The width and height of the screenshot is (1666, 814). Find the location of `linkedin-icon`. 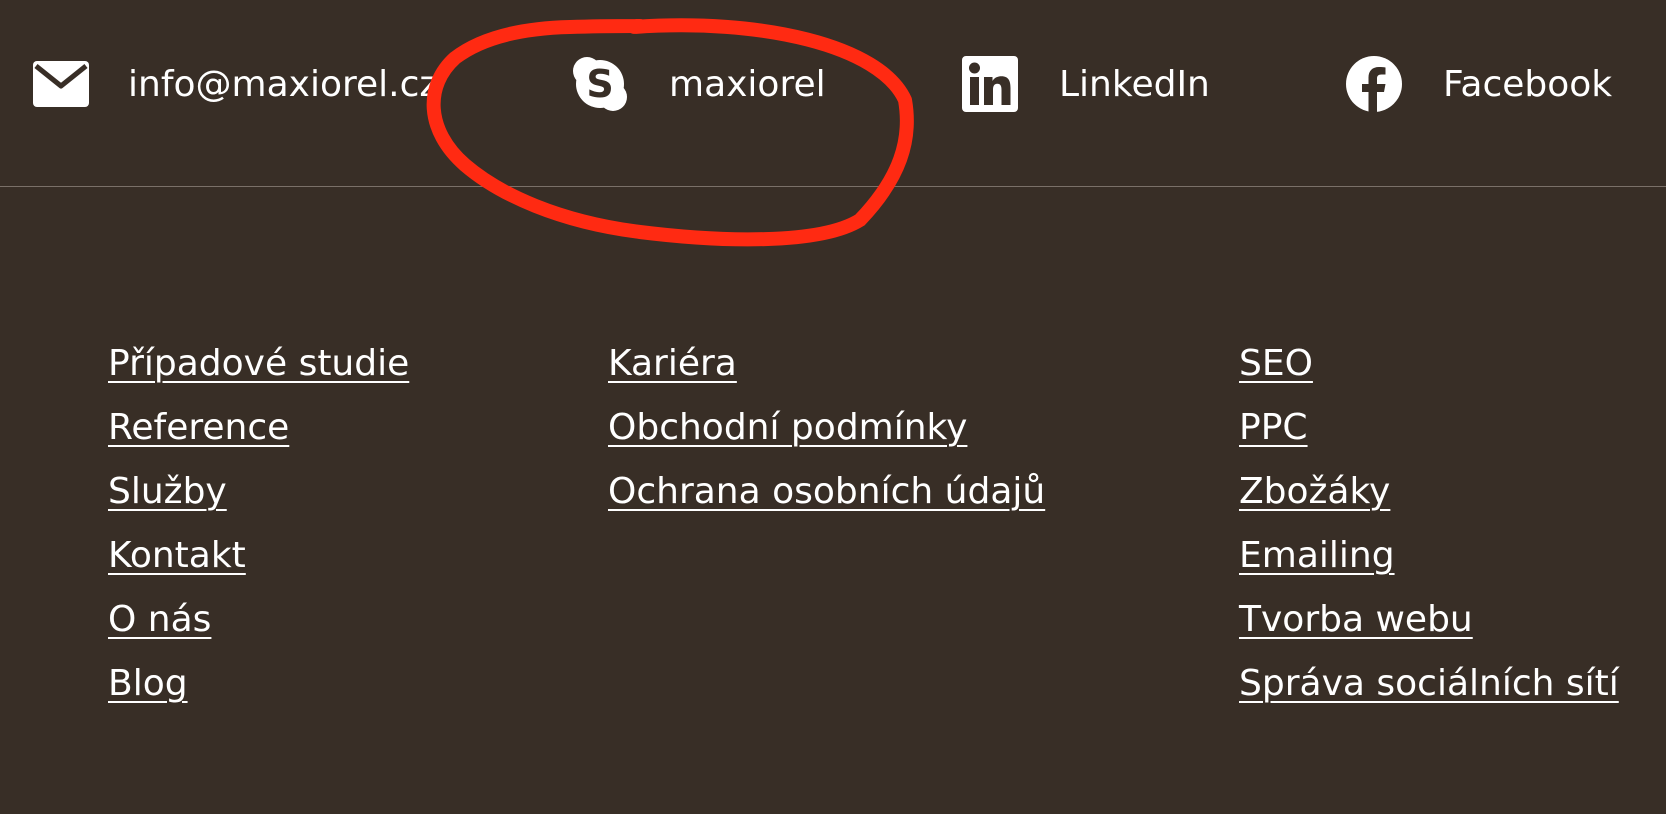

linkedin-icon is located at coordinates (990, 84).